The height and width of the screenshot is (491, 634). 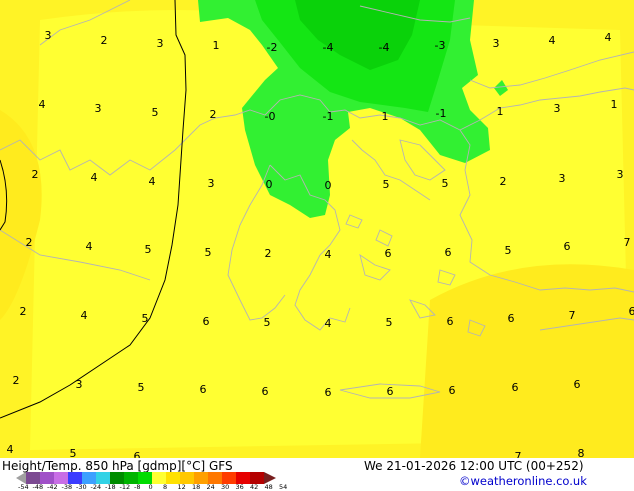 I want to click on colorbar-tick-label: 18, so click(x=196, y=487).